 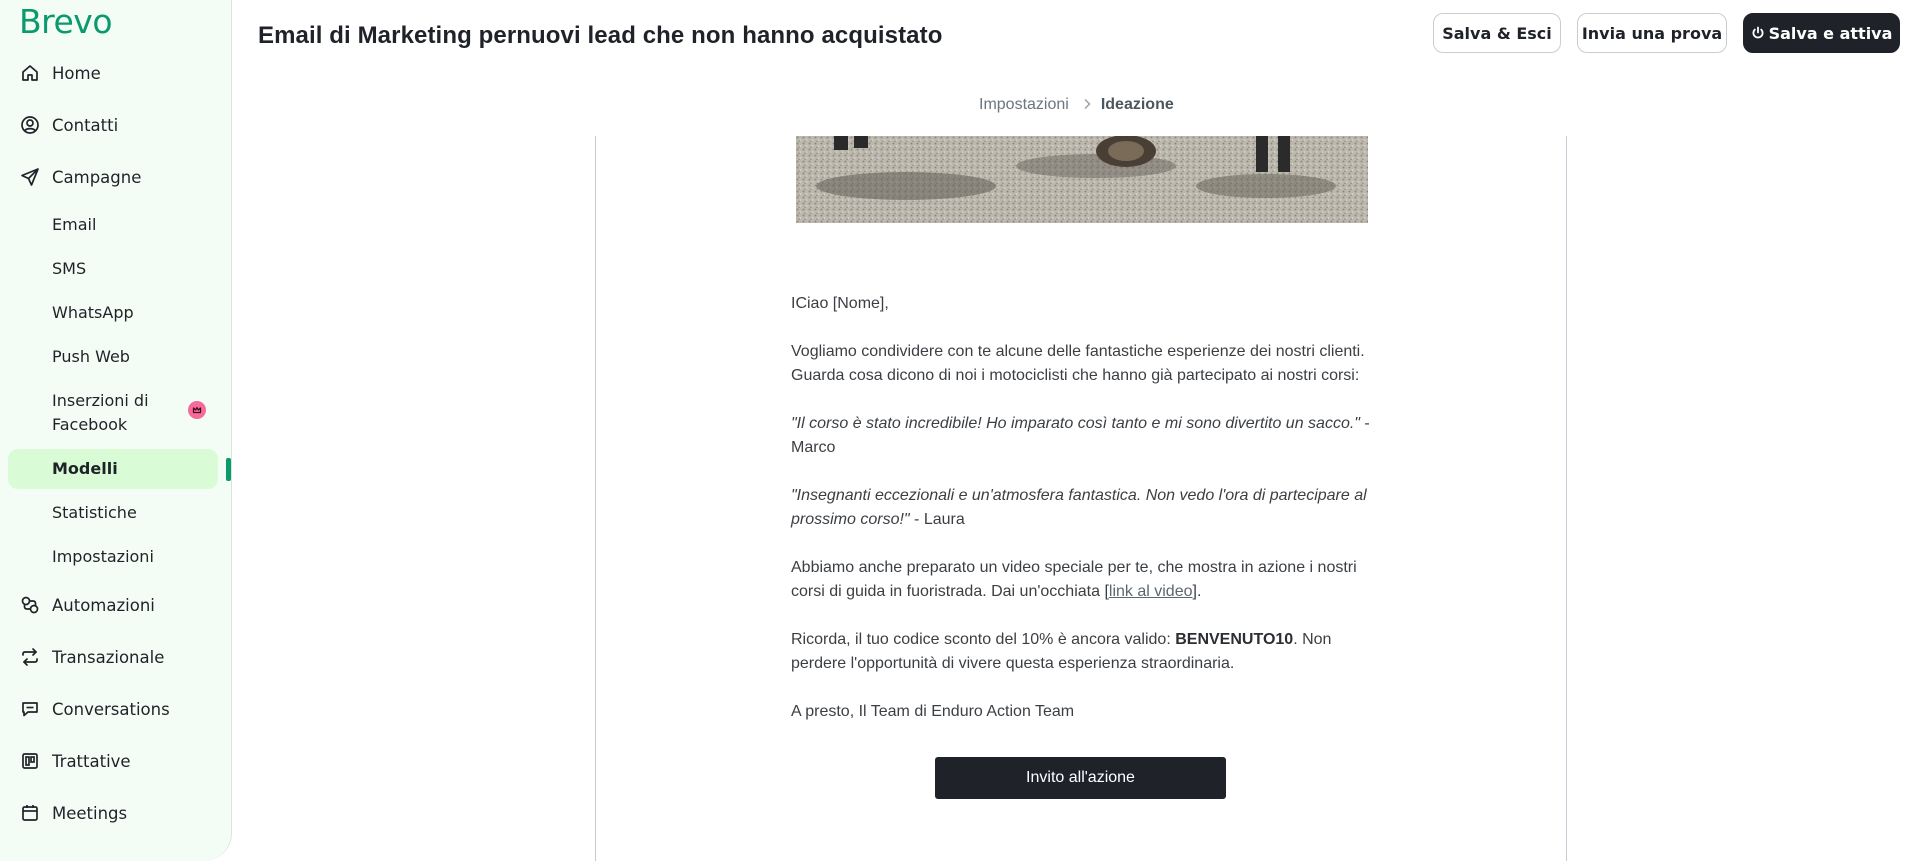 What do you see at coordinates (1024, 105) in the screenshot?
I see `breadcrumb-settings: Impostazioni` at bounding box center [1024, 105].